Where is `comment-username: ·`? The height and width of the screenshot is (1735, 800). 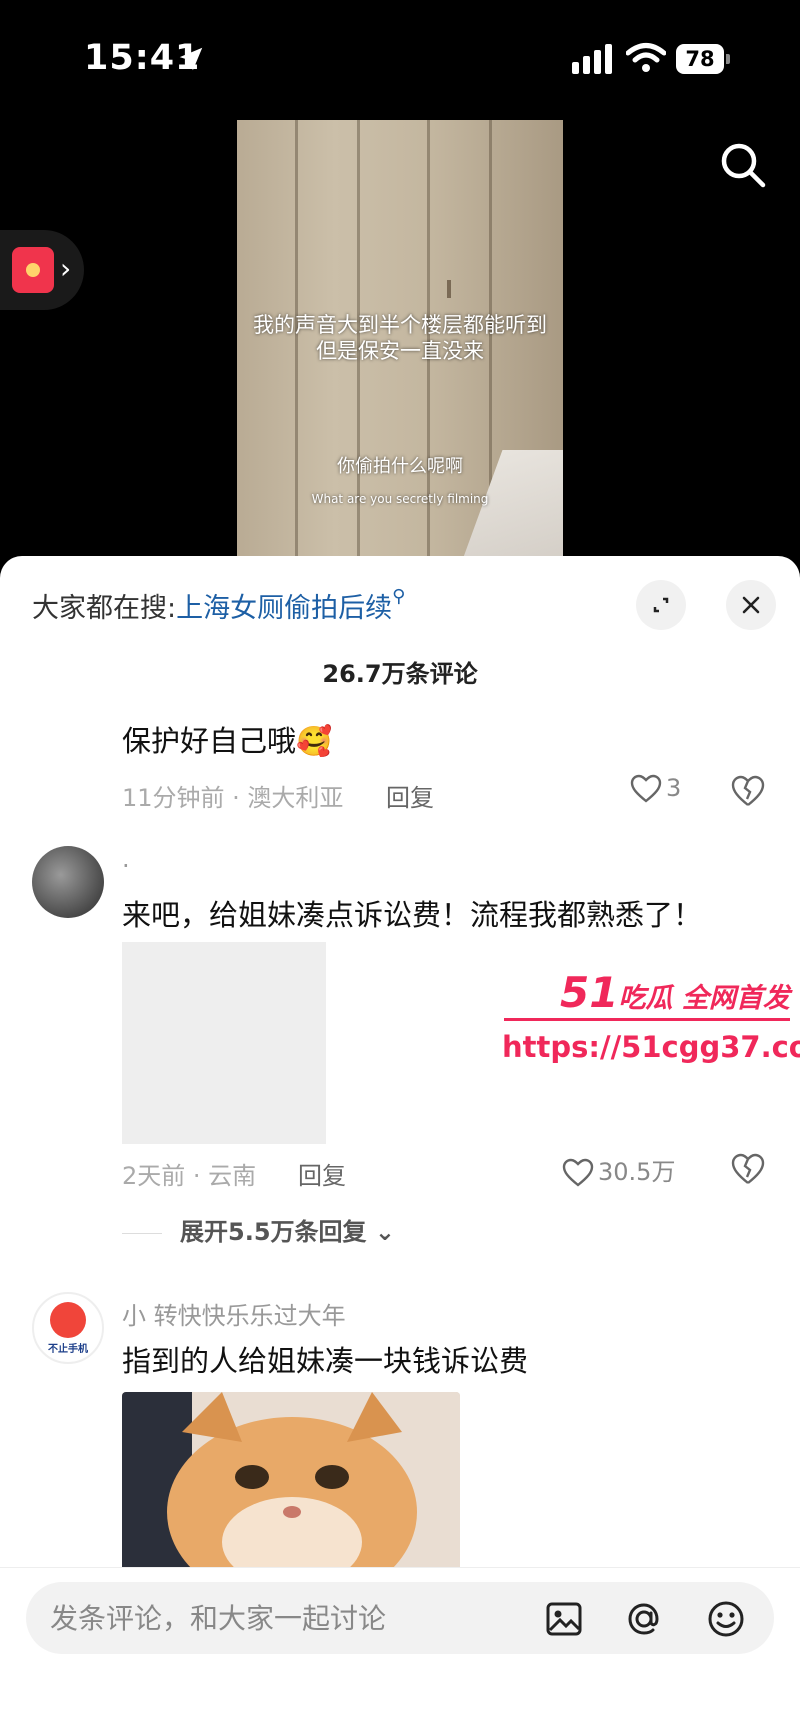 comment-username: · is located at coordinates (126, 866).